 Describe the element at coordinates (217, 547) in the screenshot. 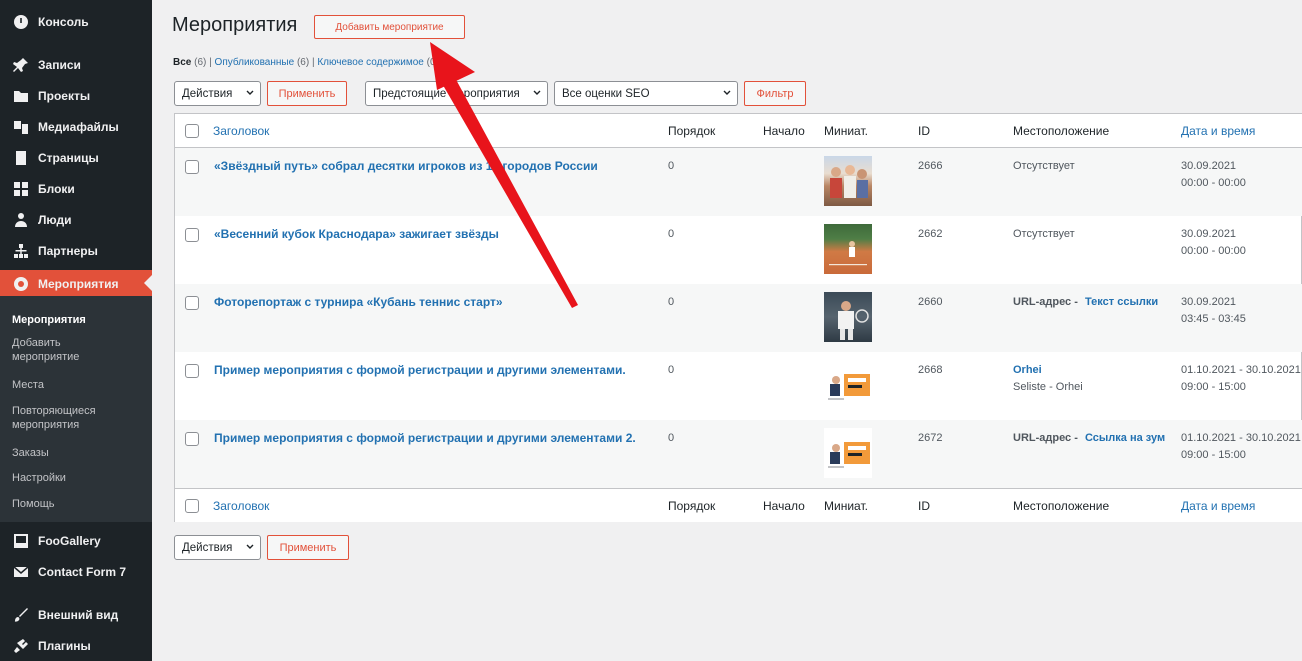

I see `bulk-action-select-bottom: Действия` at that location.